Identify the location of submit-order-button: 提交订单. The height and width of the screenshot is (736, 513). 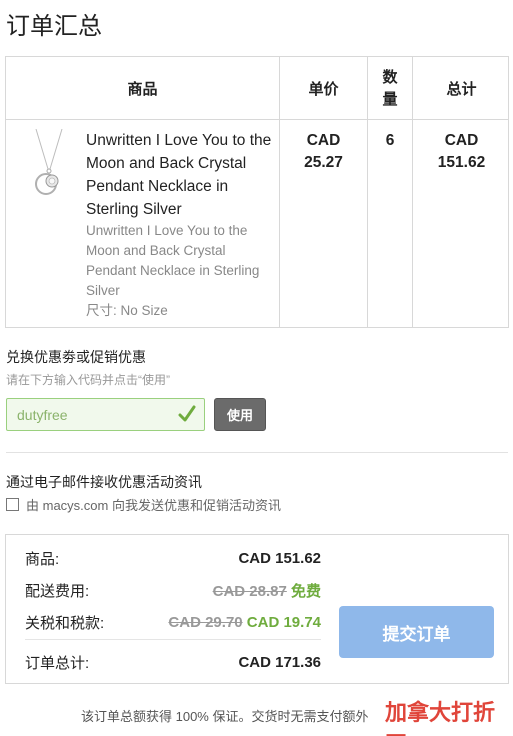
(416, 632).